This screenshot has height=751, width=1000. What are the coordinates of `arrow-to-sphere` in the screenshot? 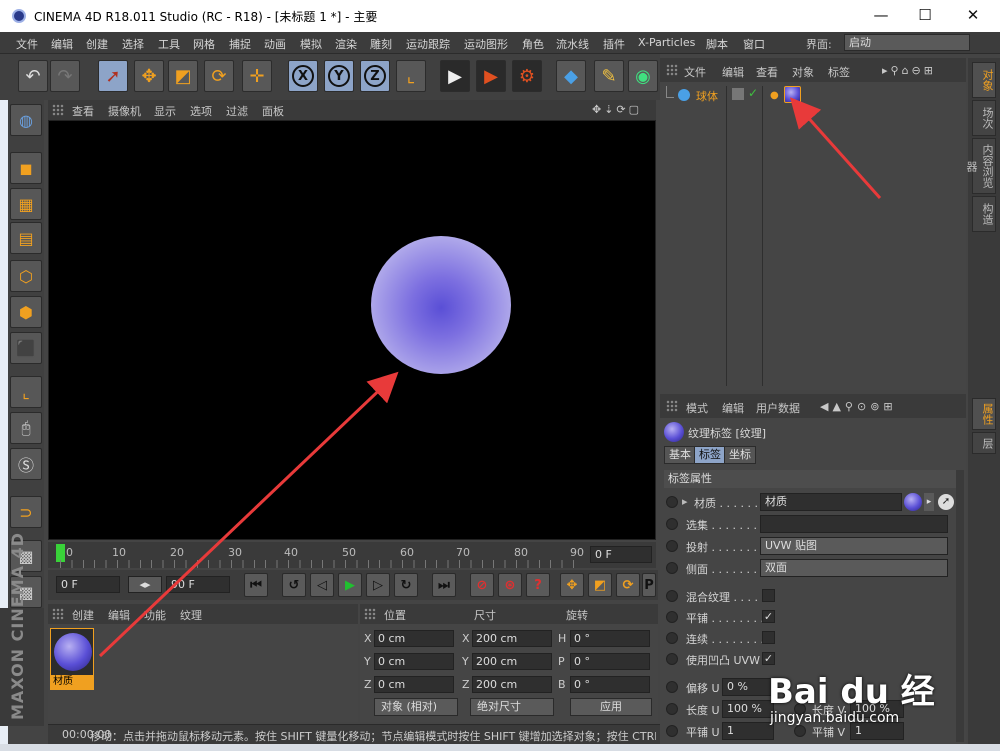 It's located at (248, 514).